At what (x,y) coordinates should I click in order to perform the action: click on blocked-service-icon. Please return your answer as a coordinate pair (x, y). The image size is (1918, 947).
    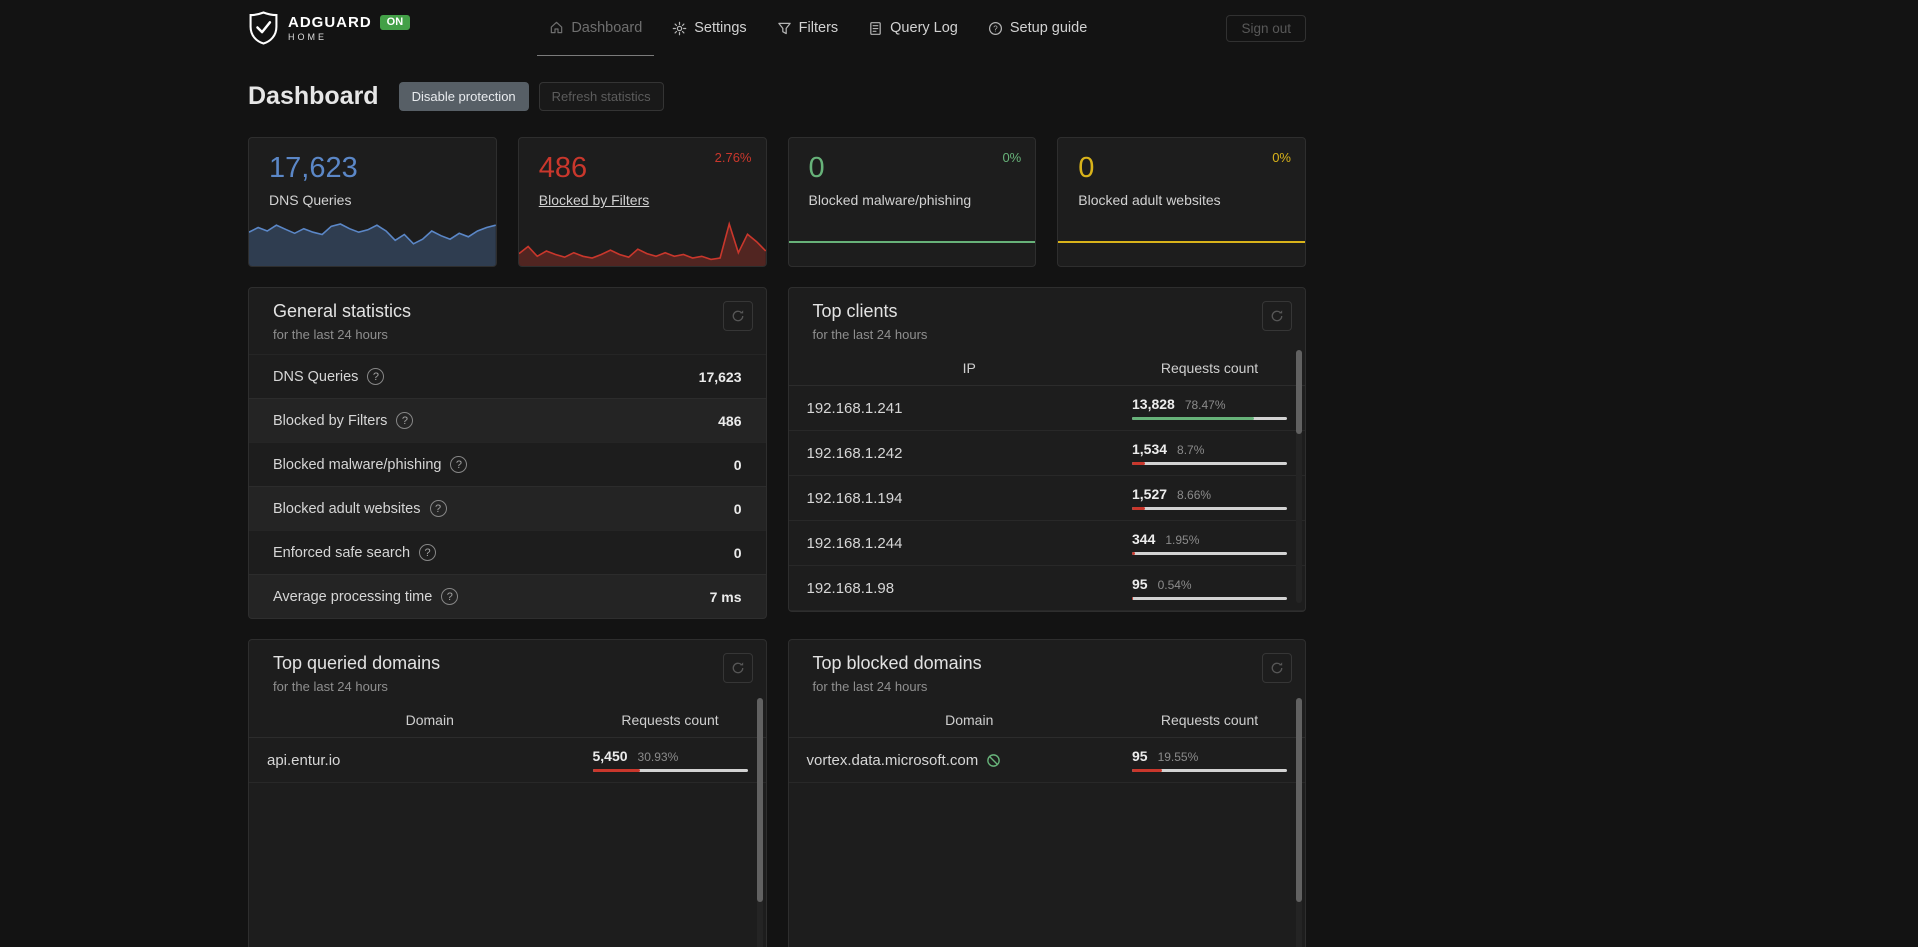
    Looking at the image, I should click on (993, 760).